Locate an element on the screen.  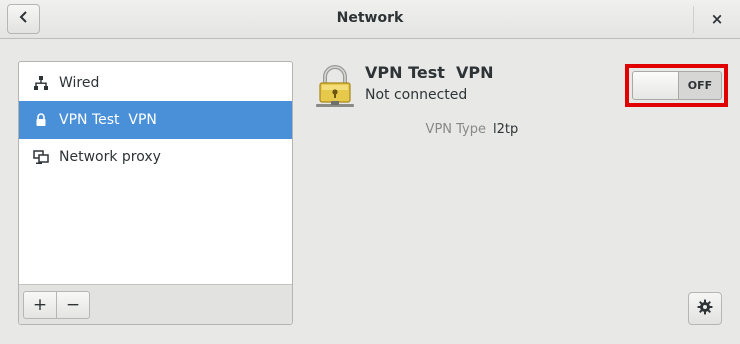
wired-network-icon is located at coordinates (41, 83).